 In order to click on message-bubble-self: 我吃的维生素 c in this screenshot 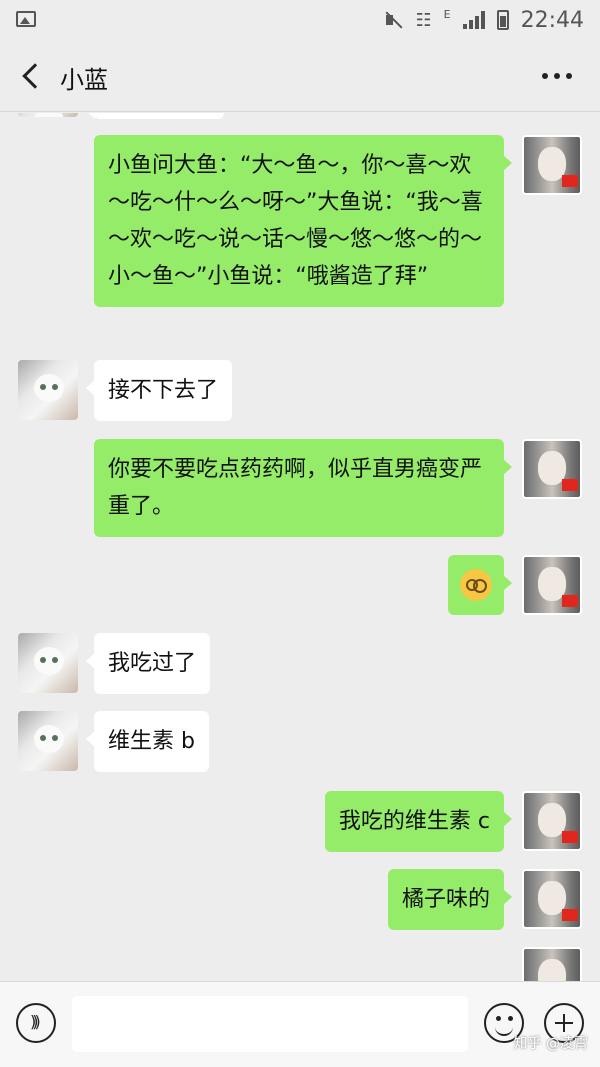, I will do `click(418, 821)`.